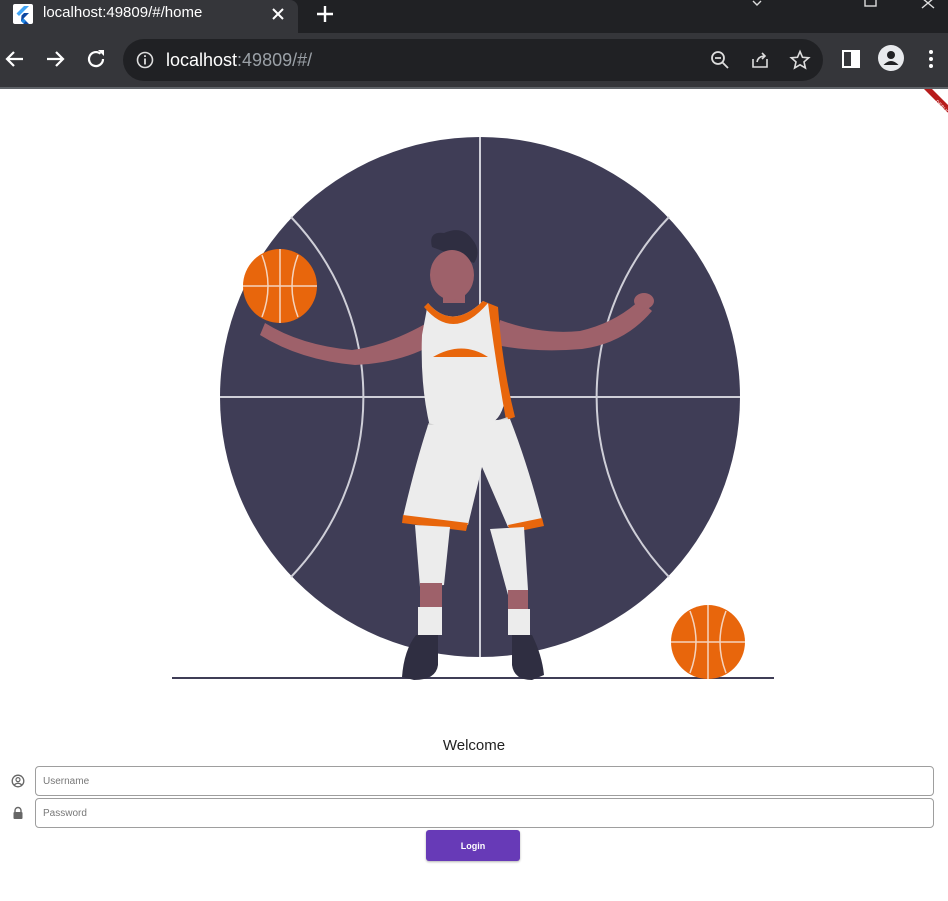  What do you see at coordinates (871, 5) in the screenshot?
I see `restore-window-icon` at bounding box center [871, 5].